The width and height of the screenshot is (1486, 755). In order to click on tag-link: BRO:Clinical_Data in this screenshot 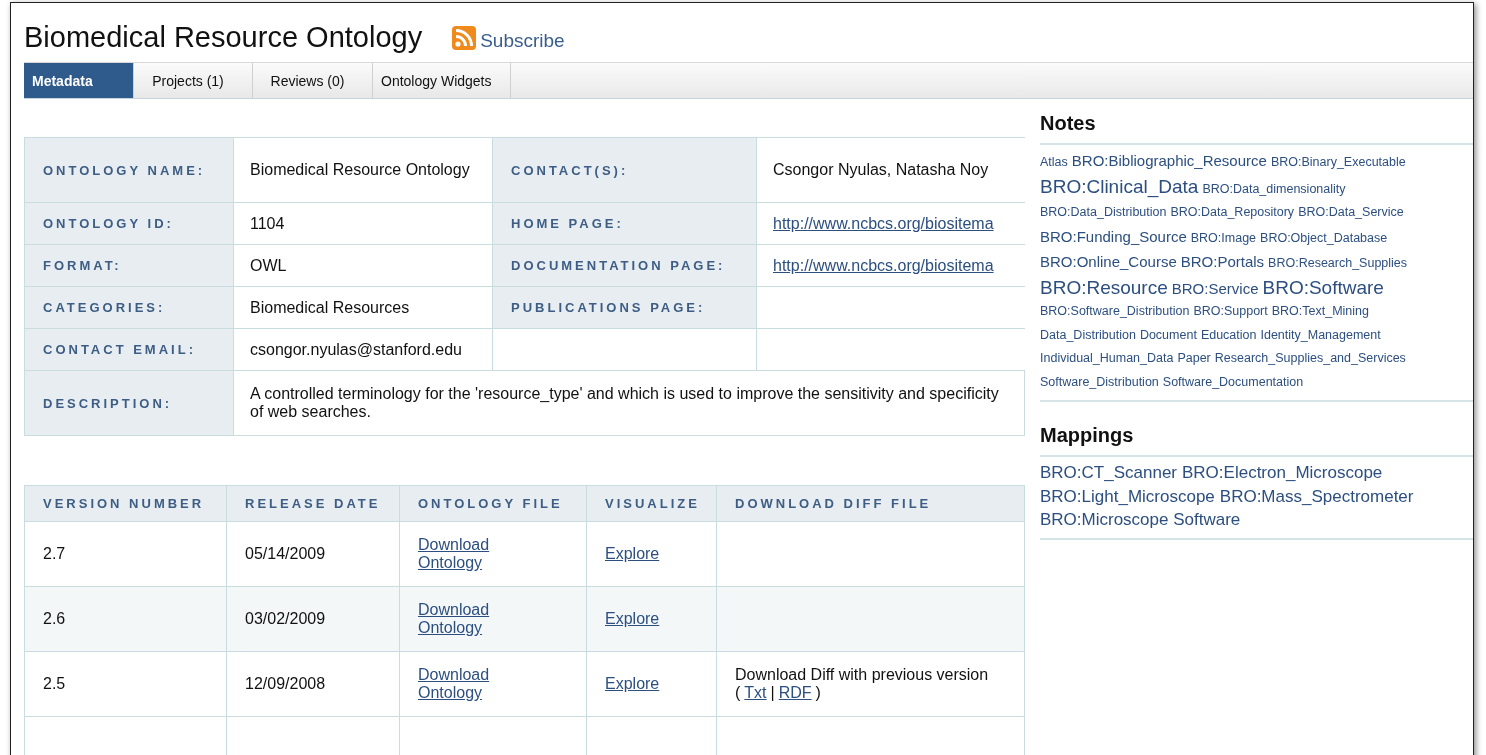, I will do `click(1119, 186)`.